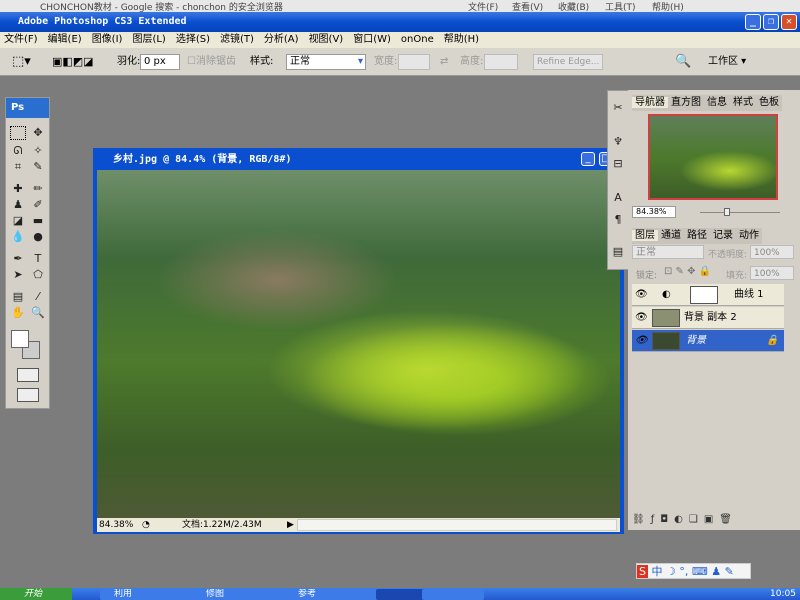 The width and height of the screenshot is (800, 600). Describe the element at coordinates (501, 62) in the screenshot. I see `height-input` at that location.